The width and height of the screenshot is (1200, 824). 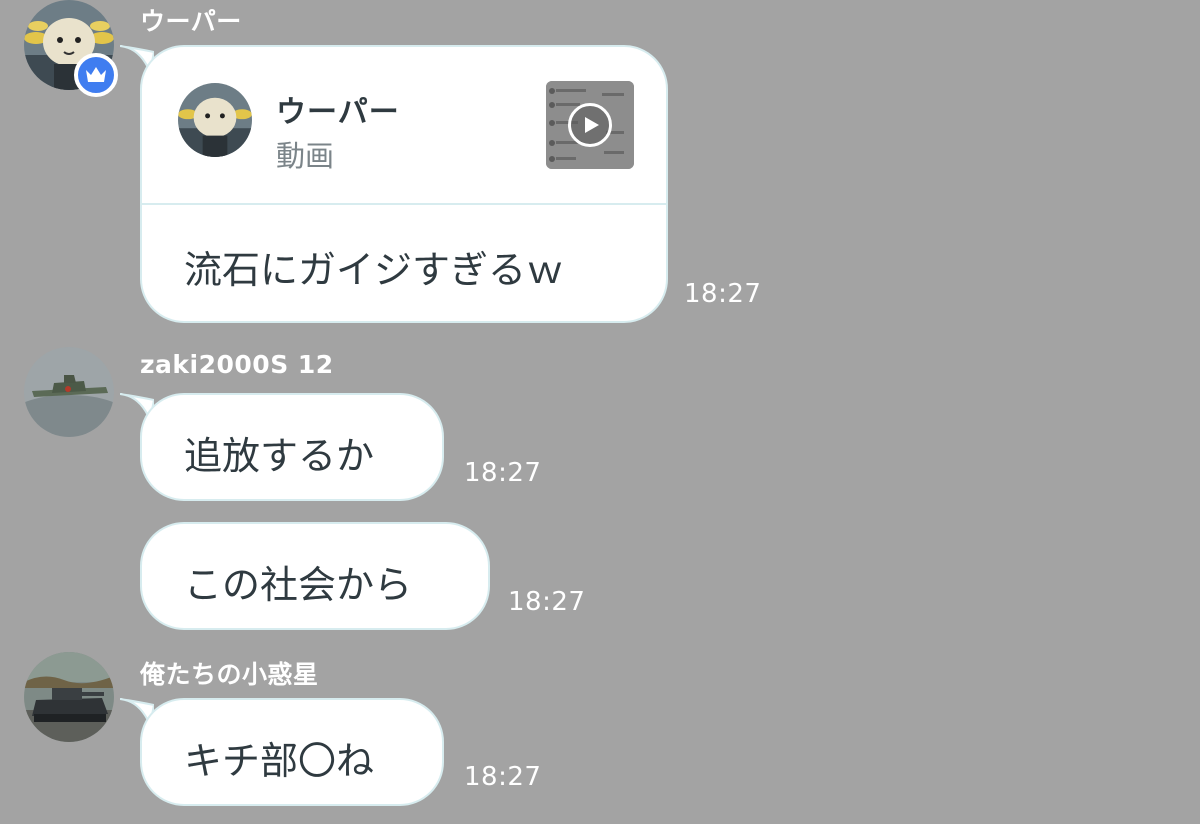 I want to click on message-bubble-shared-video: ウーパー 動画 流石にガイジすぎるｗ, so click(x=404, y=184).